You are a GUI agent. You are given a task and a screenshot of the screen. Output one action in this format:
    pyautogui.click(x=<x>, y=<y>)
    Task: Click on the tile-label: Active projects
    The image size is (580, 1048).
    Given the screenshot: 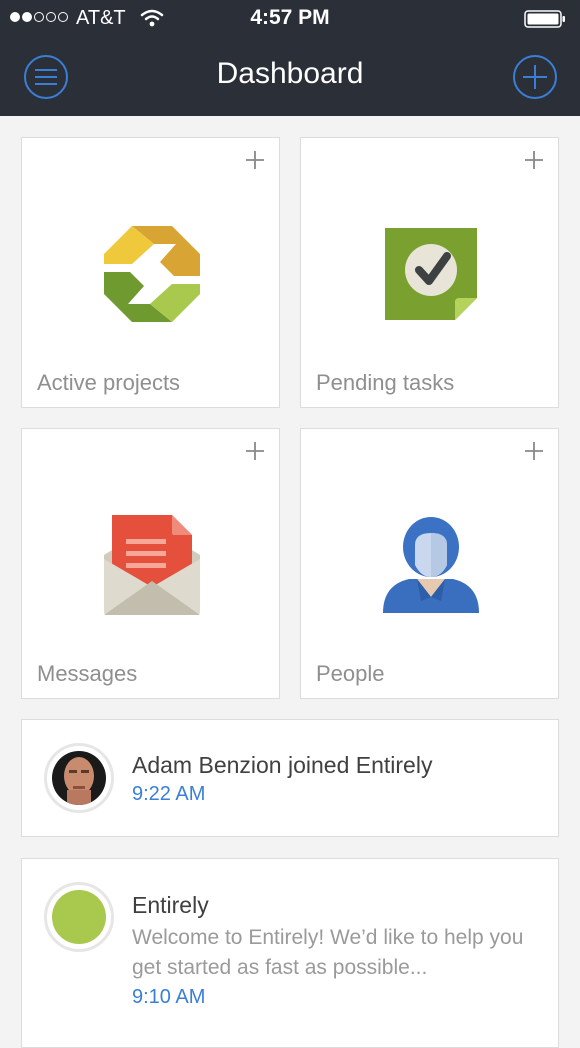 What is the action you would take?
    pyautogui.click(x=109, y=382)
    